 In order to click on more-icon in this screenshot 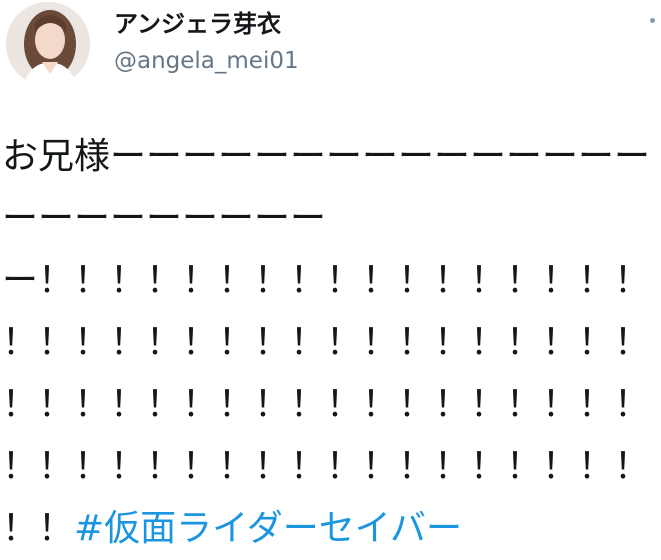, I will do `click(652, 20)`.